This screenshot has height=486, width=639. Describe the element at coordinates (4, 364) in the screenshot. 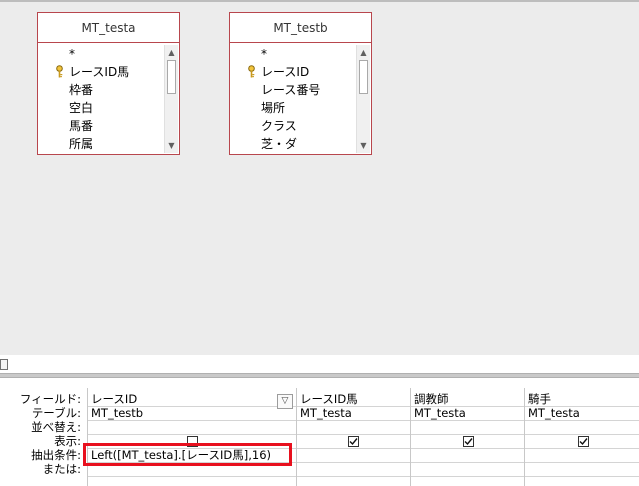

I see `splitter-handle` at that location.